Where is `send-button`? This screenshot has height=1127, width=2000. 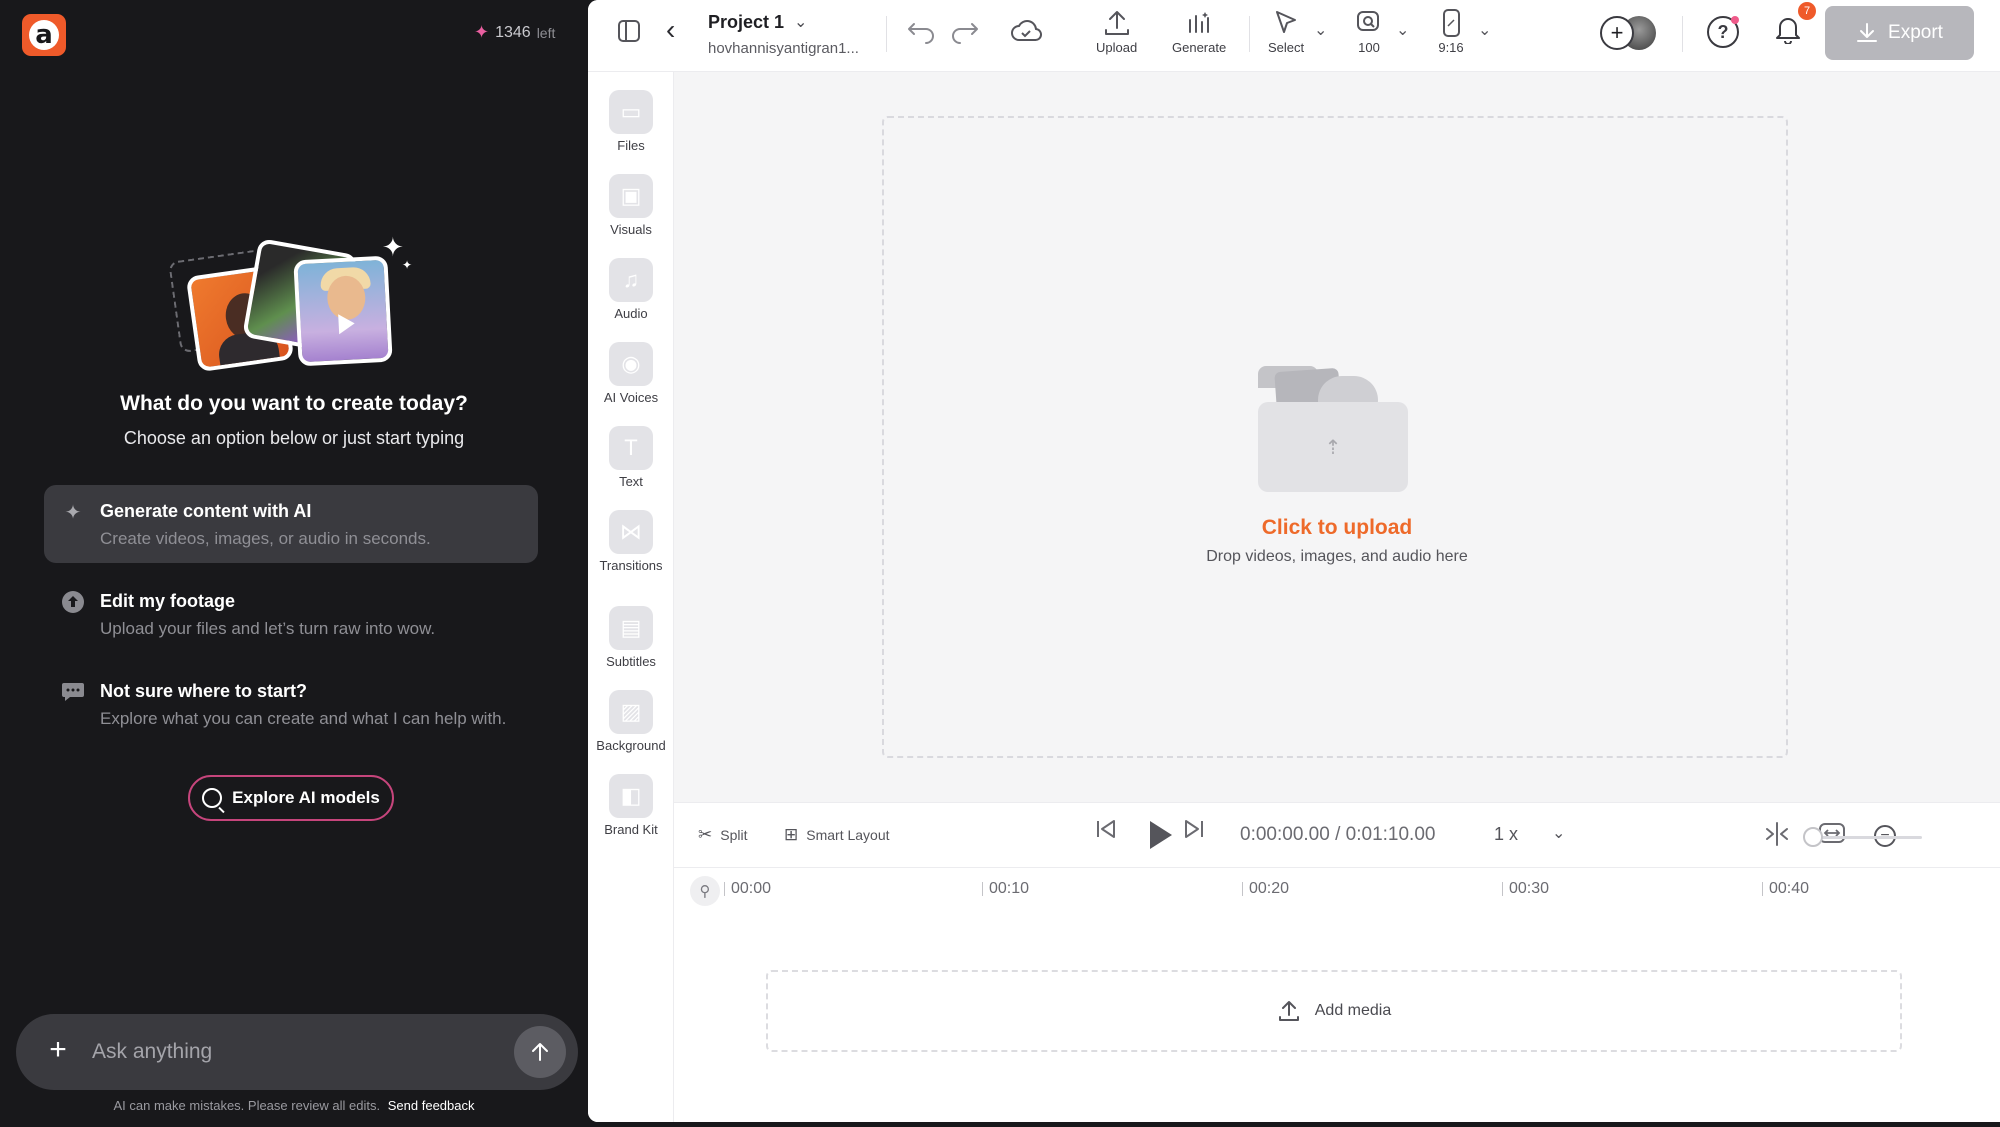 send-button is located at coordinates (540, 1052).